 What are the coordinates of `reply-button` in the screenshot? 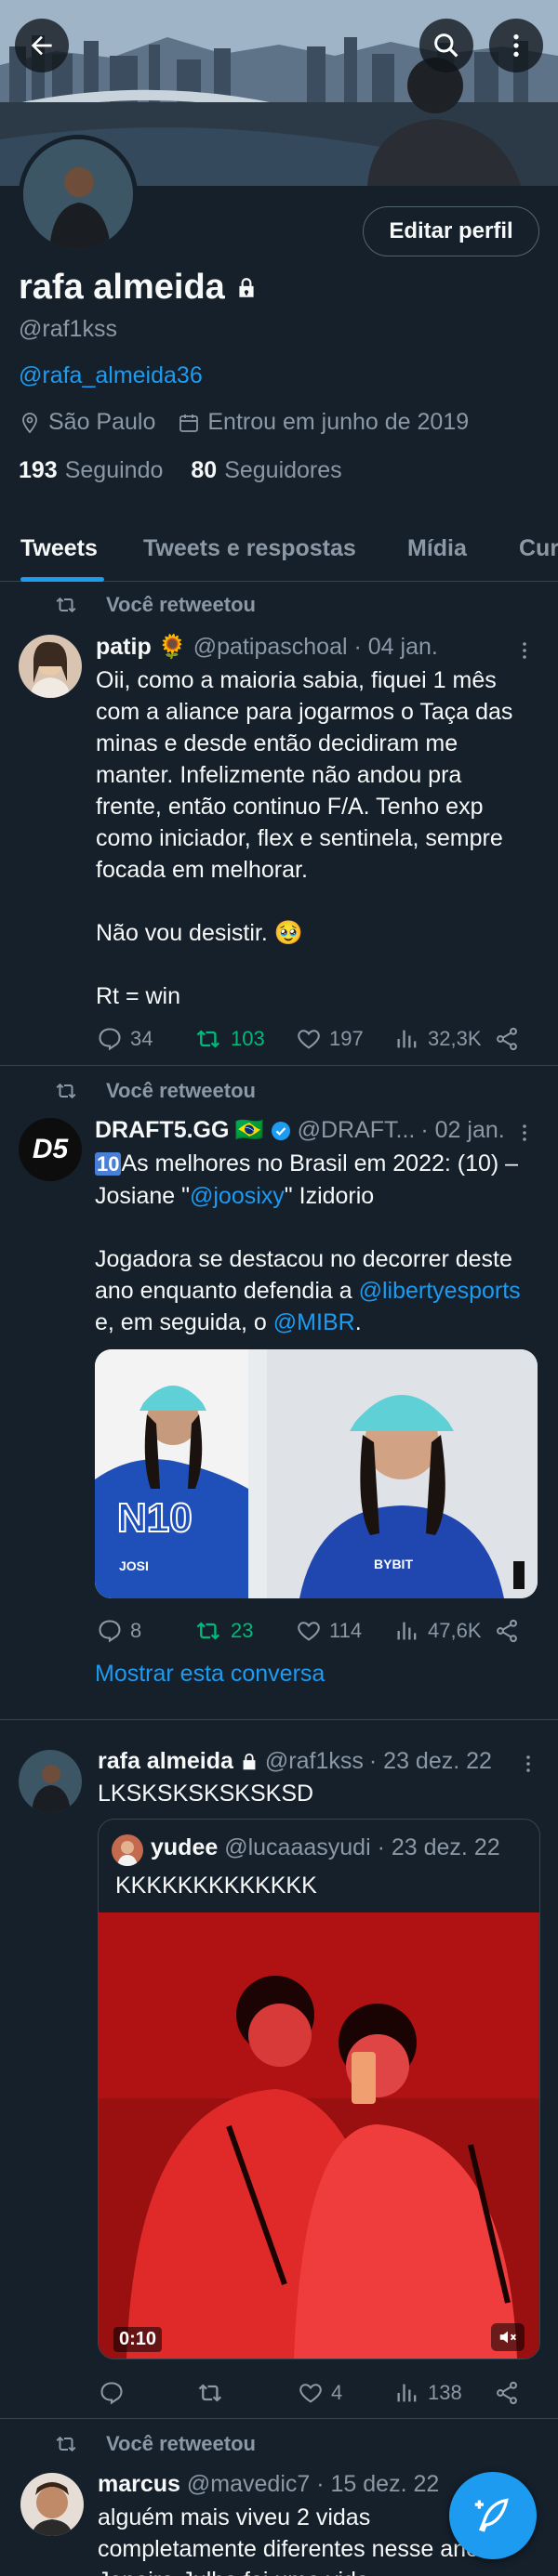 It's located at (112, 2393).